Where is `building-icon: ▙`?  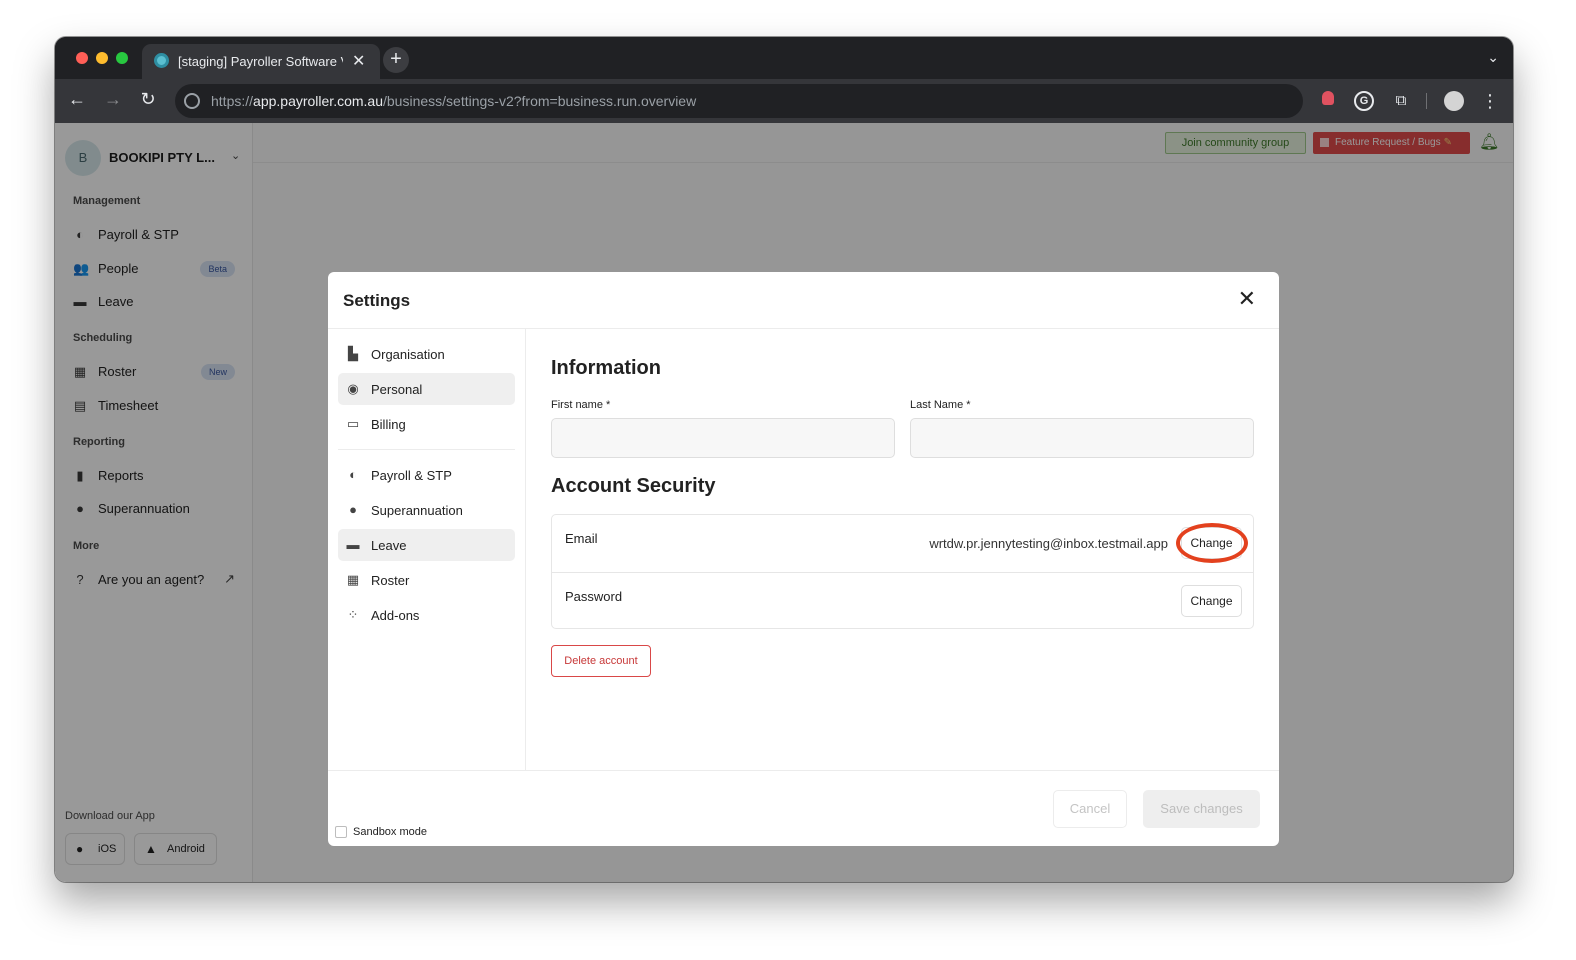
building-icon: ▙ is located at coordinates (353, 353).